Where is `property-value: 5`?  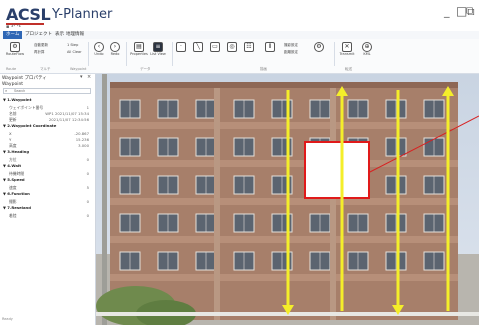 property-value: 5 is located at coordinates (88, 187).